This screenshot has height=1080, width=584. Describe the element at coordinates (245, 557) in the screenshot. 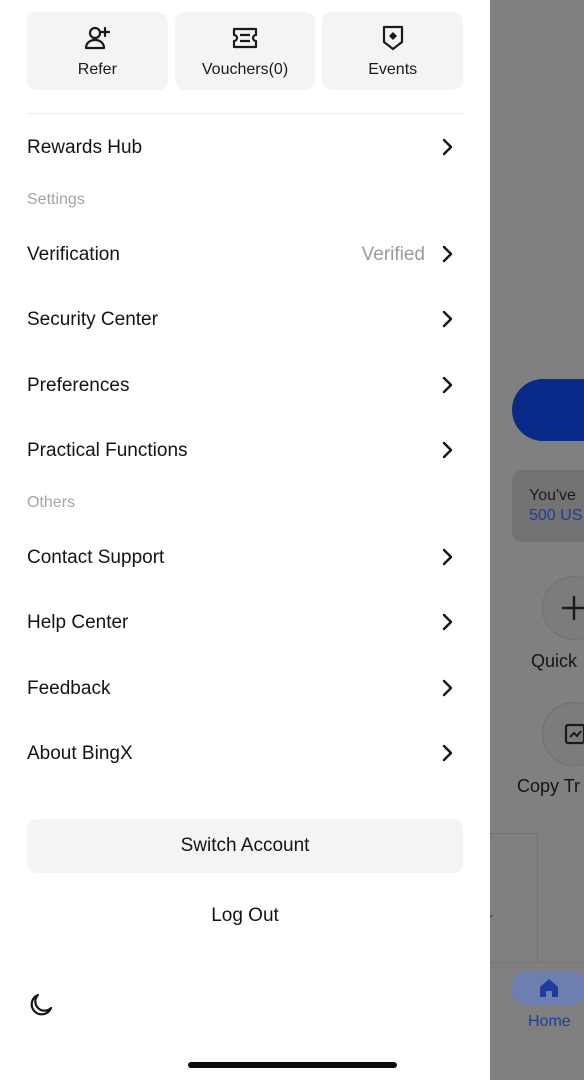

I see `menu-item-contact-support: Contact Support` at that location.